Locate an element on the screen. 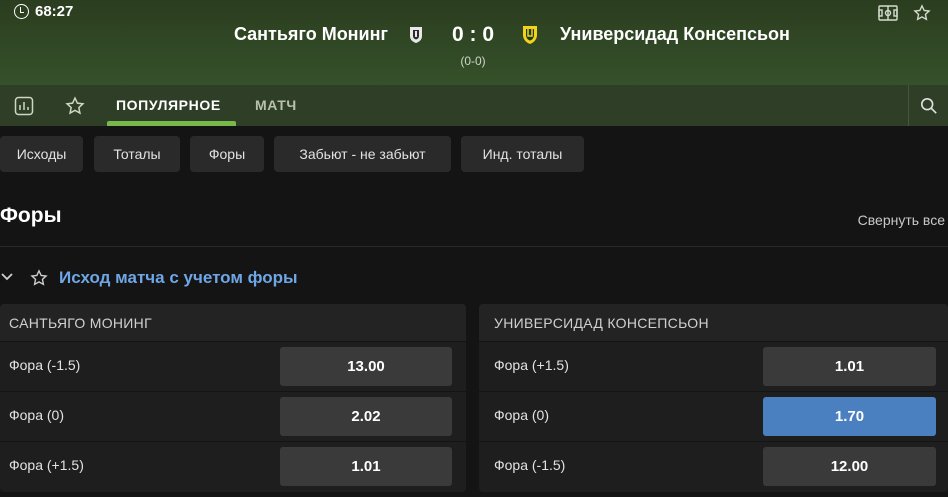 This screenshot has height=497, width=948. active-tab-indicator is located at coordinates (171, 123).